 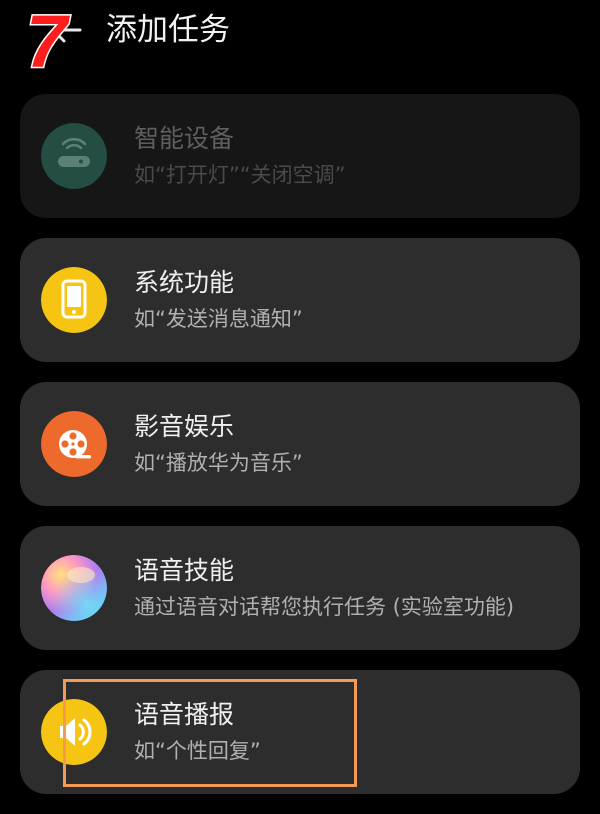 What do you see at coordinates (300, 41) in the screenshot?
I see `header-bar: 7 添加任务` at bounding box center [300, 41].